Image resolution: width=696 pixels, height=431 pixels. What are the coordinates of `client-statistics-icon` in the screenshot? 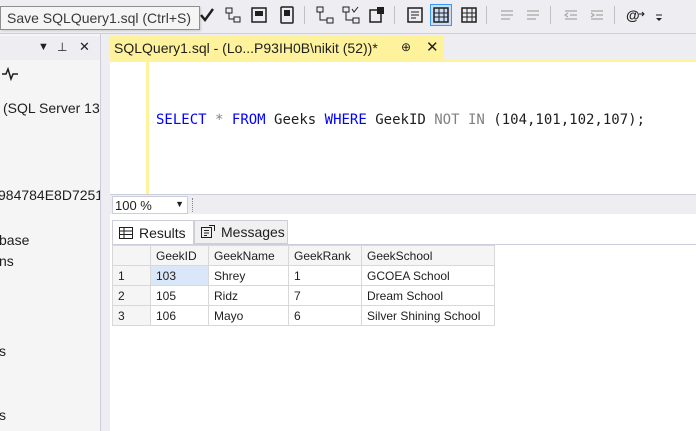 It's located at (377, 15).